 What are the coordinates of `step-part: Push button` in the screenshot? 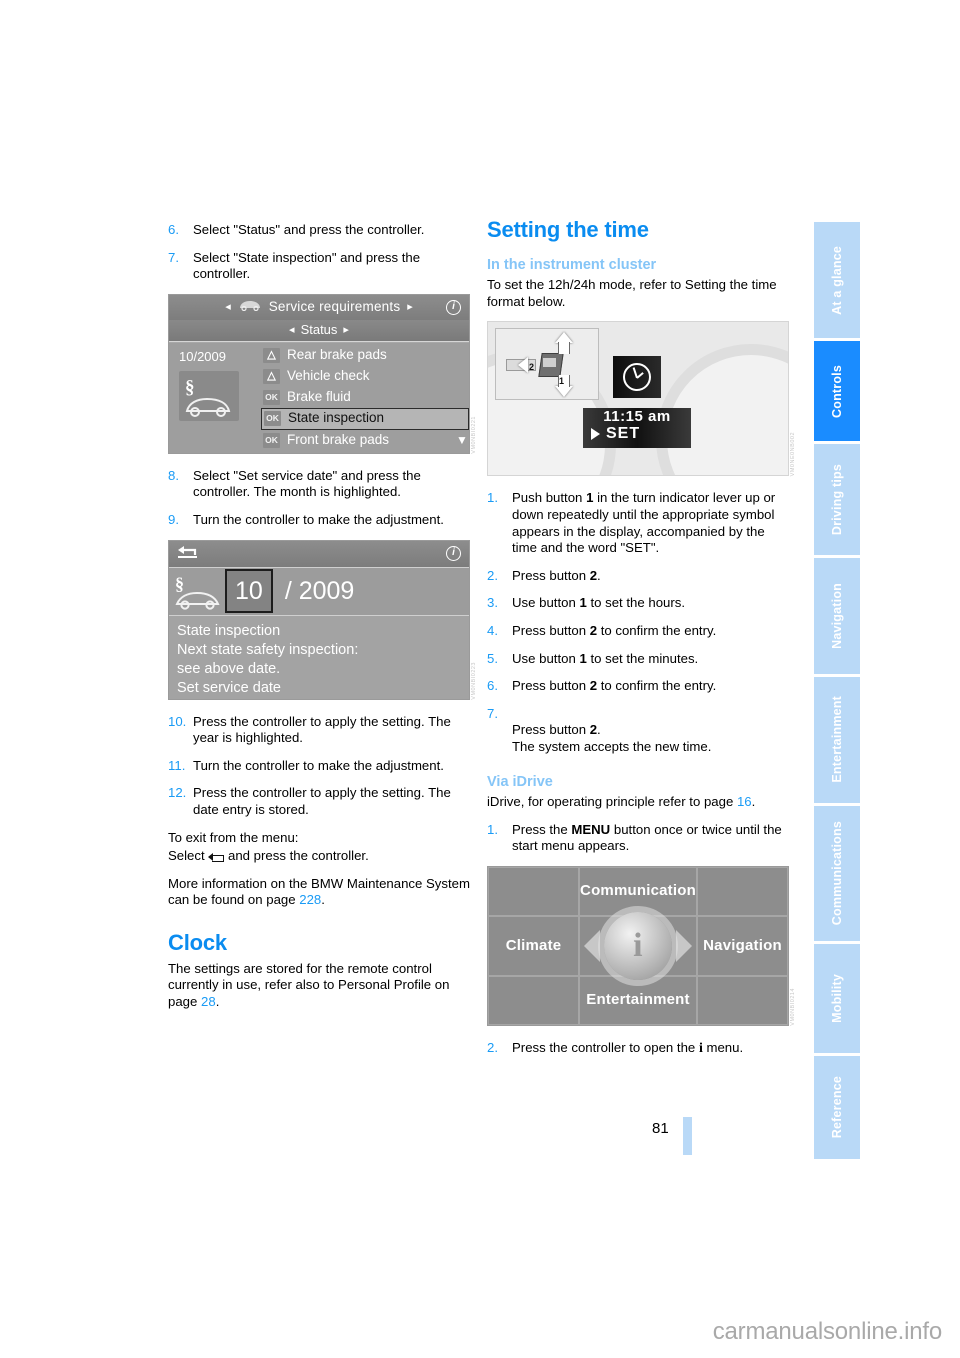 It's located at (549, 498).